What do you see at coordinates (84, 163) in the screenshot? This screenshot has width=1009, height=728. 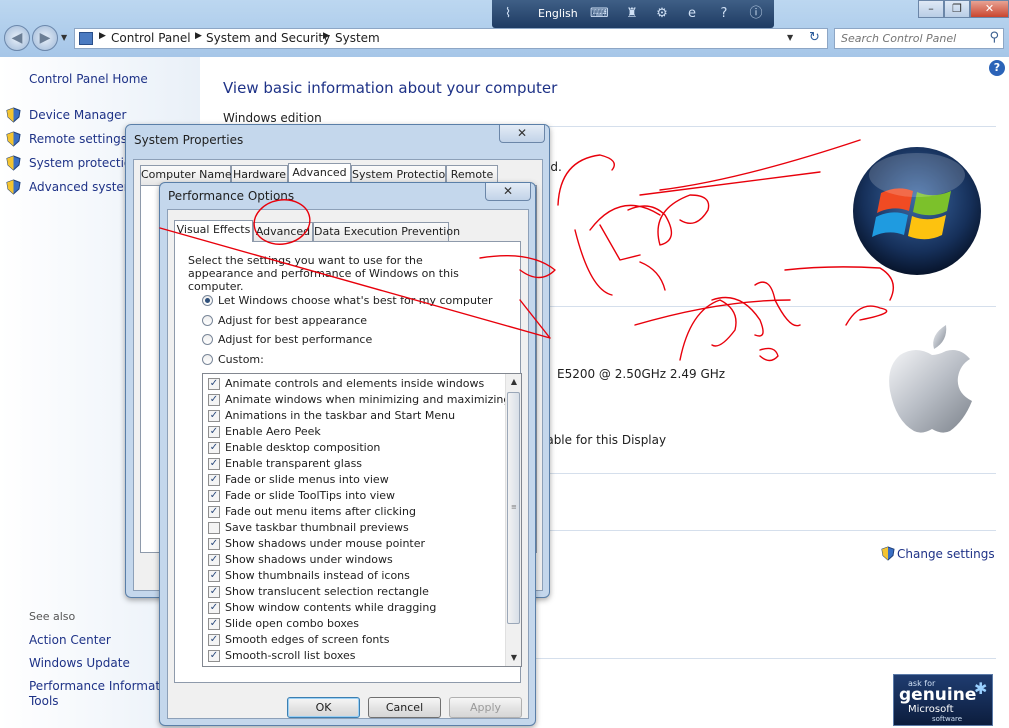 I see `system-protection-link: System protection` at bounding box center [84, 163].